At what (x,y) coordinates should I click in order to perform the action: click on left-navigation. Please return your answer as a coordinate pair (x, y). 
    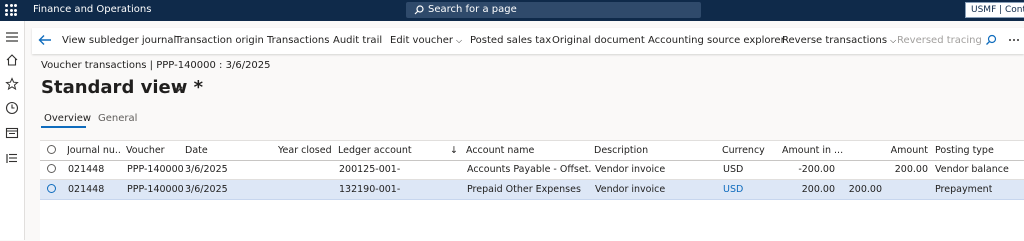
    Looking at the image, I should click on (12, 130).